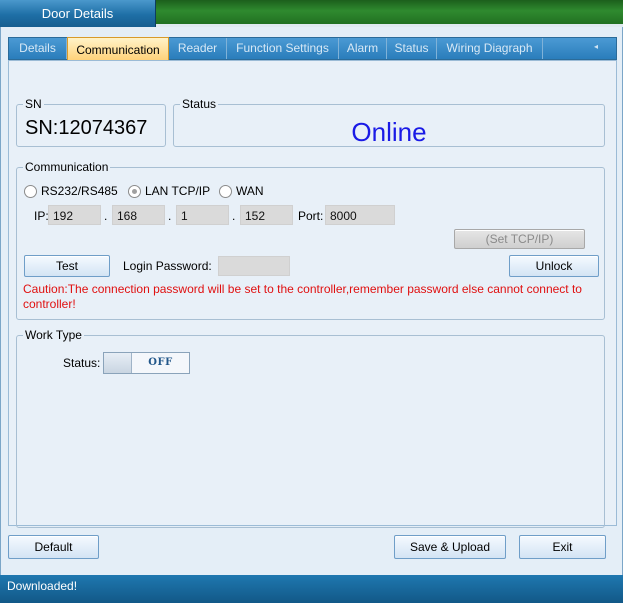  Describe the element at coordinates (412, 48) in the screenshot. I see `tab-status: Status` at that location.